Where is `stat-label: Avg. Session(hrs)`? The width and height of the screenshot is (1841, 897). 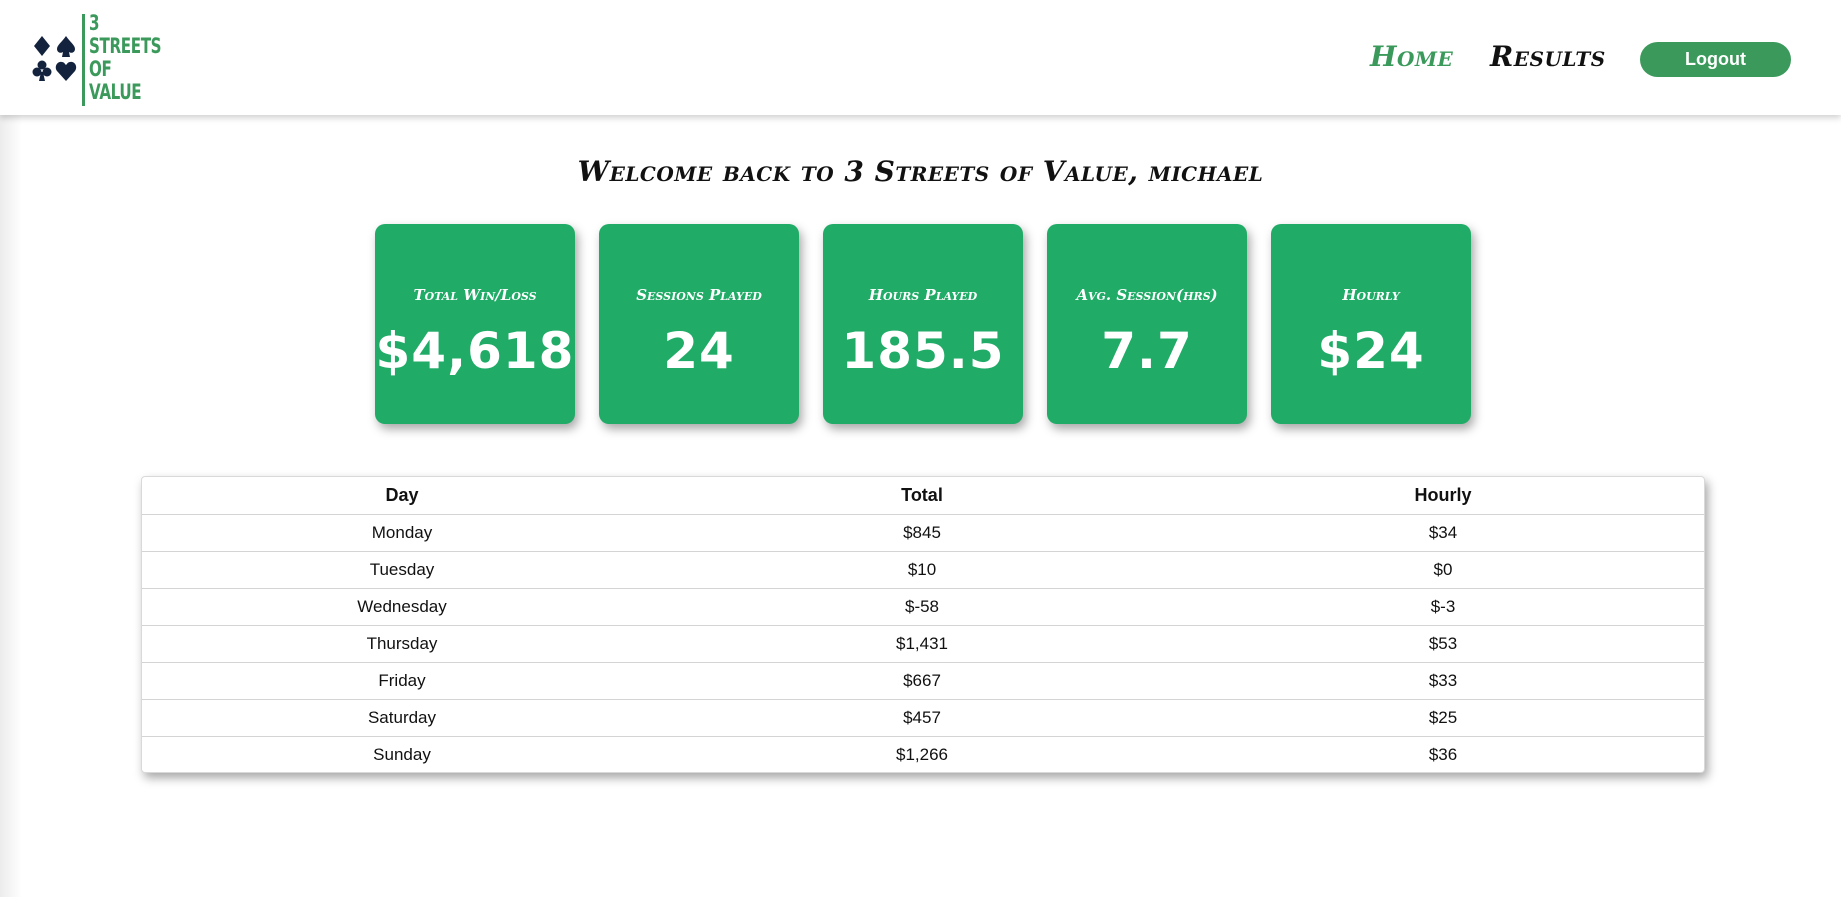 stat-label: Avg. Session(hrs) is located at coordinates (1147, 295).